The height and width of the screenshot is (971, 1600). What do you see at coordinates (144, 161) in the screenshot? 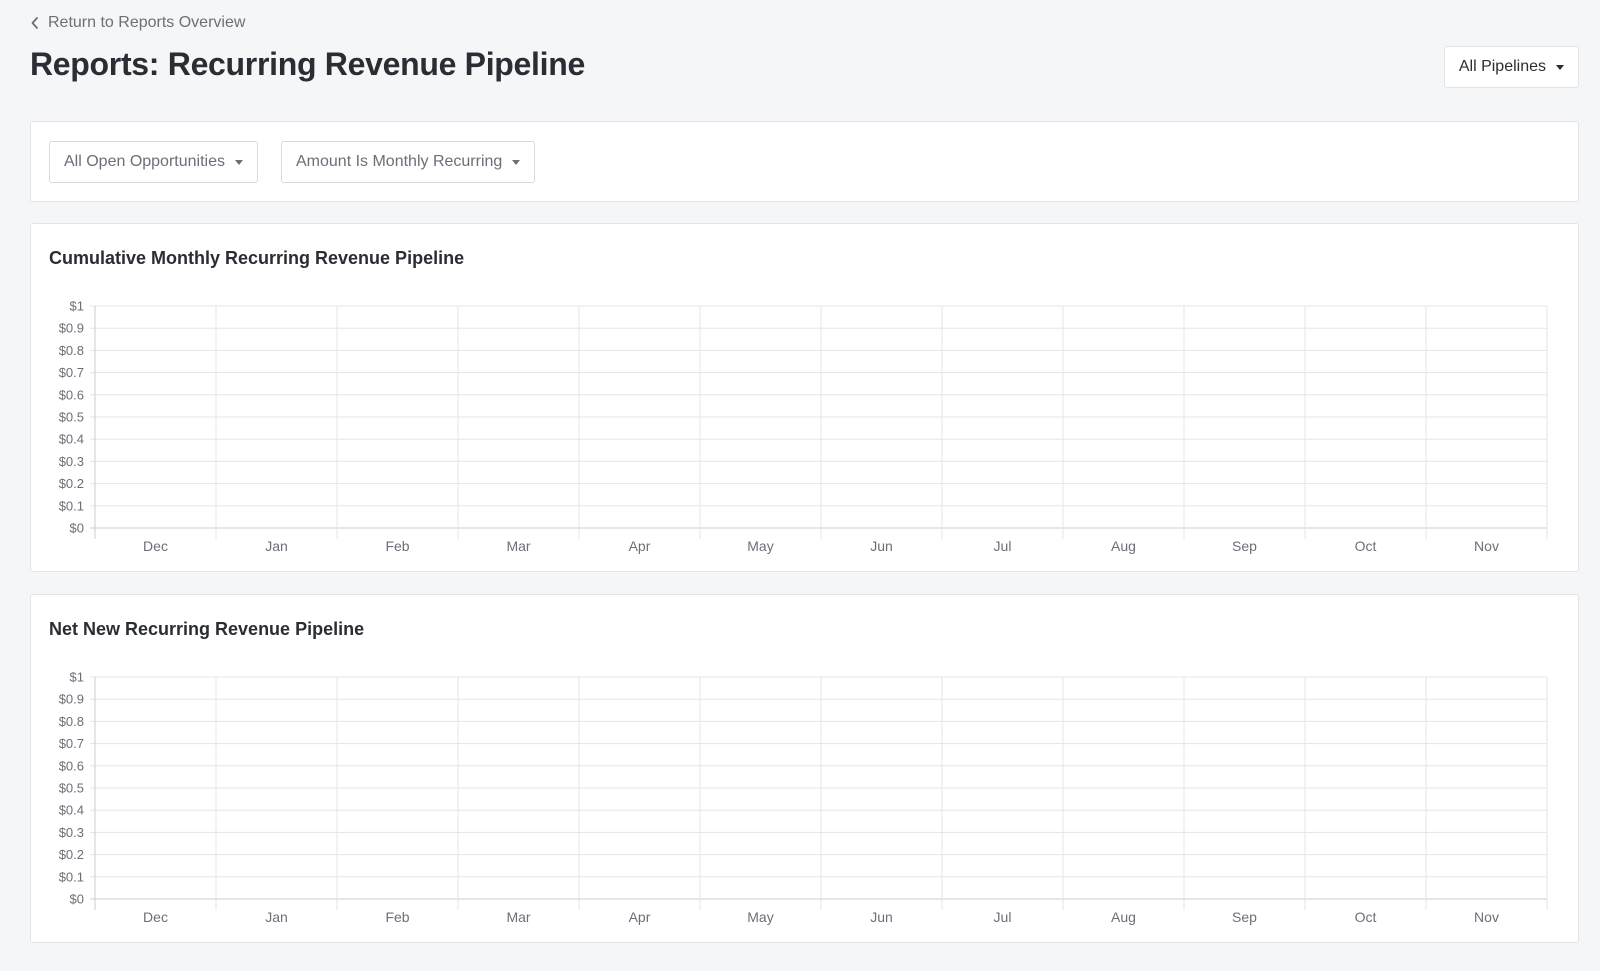
I see `opportunities-filter-label: All Open Opportunities` at bounding box center [144, 161].